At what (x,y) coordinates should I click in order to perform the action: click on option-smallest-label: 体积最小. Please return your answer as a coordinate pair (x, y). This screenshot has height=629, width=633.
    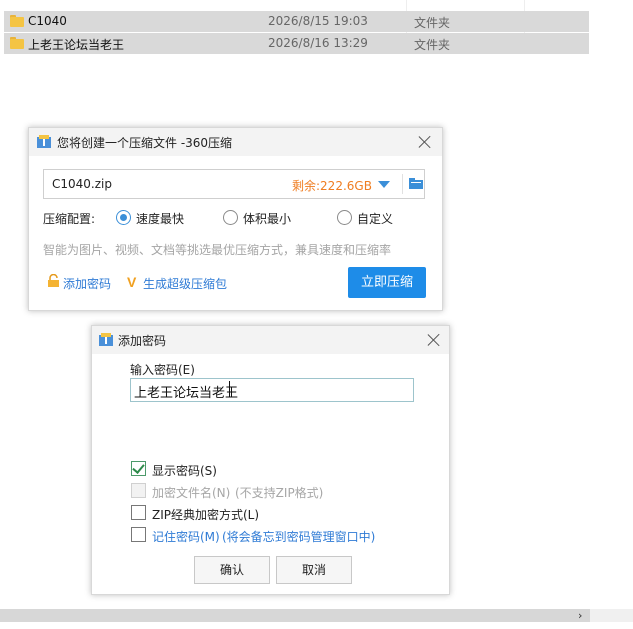
    Looking at the image, I should click on (267, 218).